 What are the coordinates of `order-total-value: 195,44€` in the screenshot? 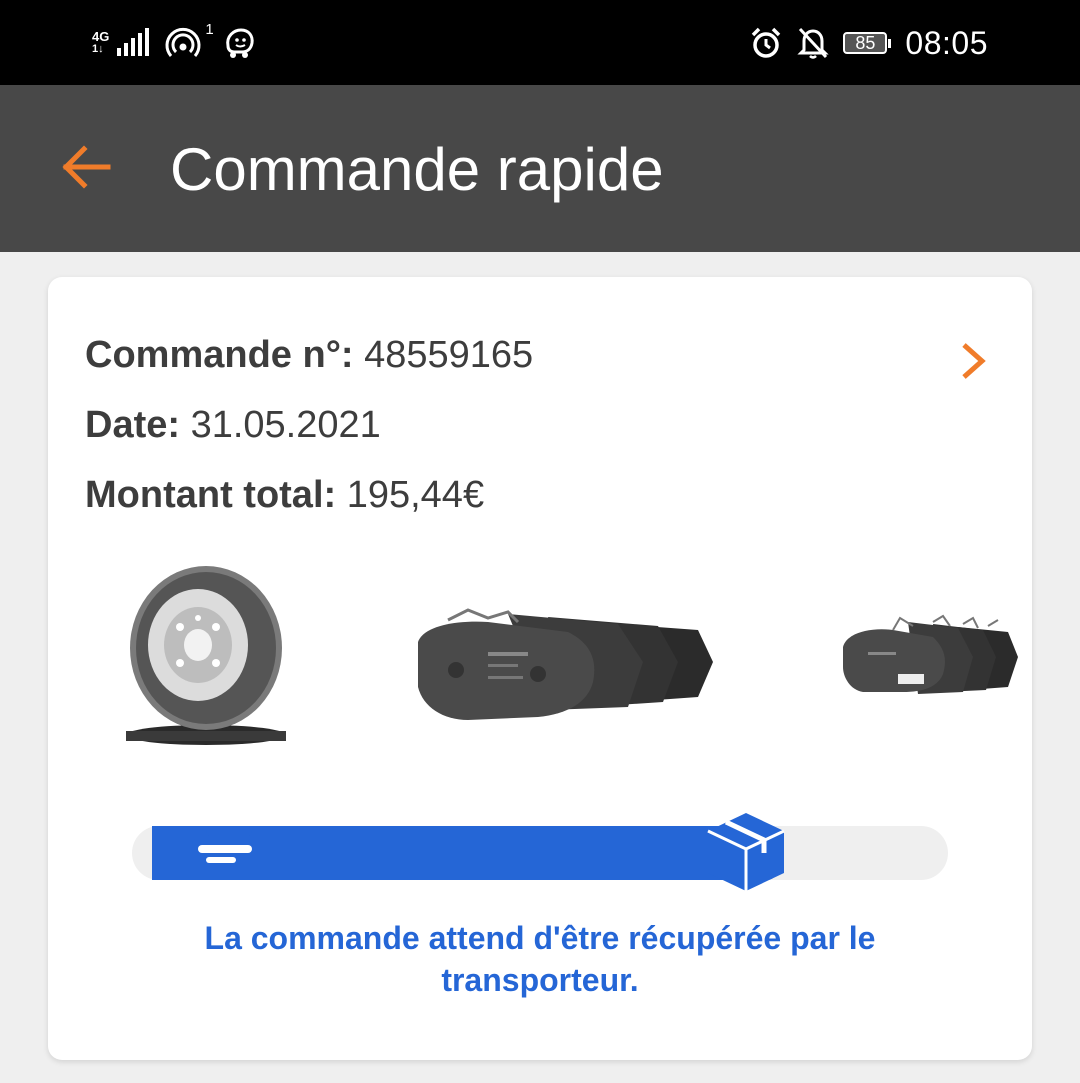 It's located at (415, 495).